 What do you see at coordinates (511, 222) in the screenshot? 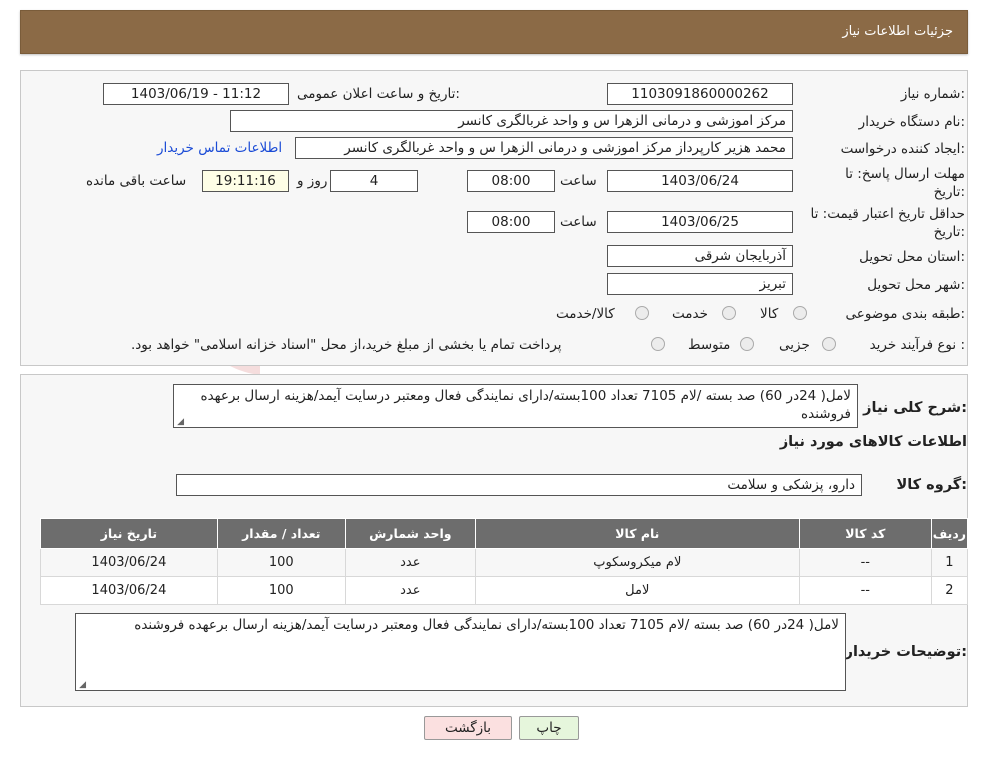
I see `validity-time-field: 08:00` at bounding box center [511, 222].